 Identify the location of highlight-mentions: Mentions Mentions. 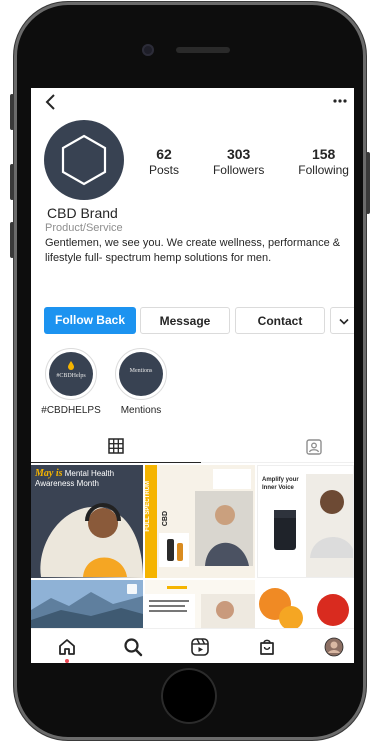
(141, 382).